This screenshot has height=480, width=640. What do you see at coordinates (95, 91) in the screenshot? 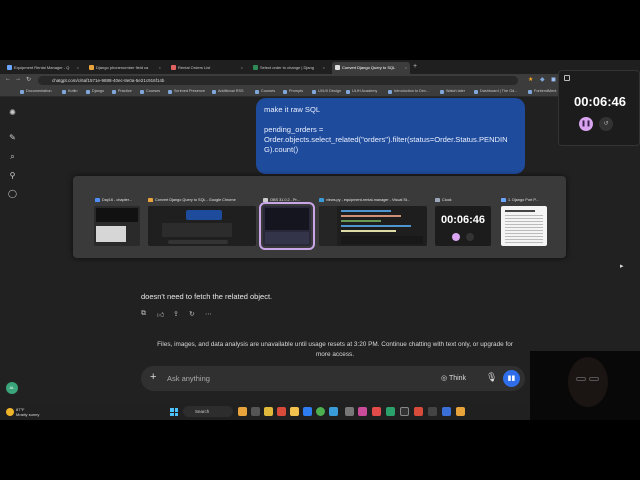
I see `bookmark-item: Django` at bounding box center [95, 91].